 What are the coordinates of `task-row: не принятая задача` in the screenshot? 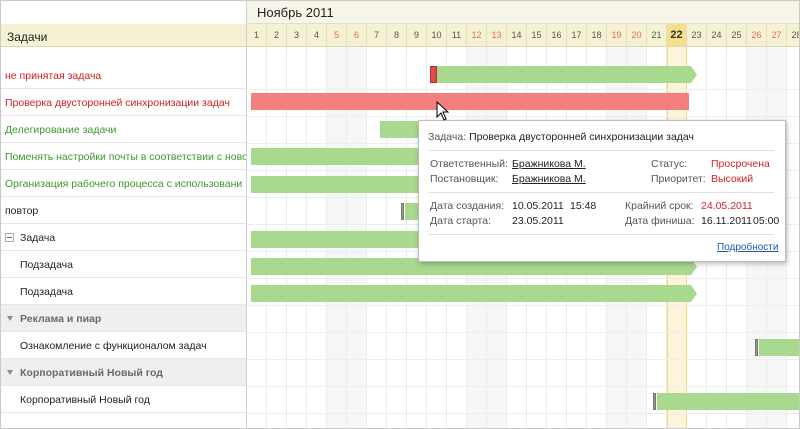 It's located at (123, 75).